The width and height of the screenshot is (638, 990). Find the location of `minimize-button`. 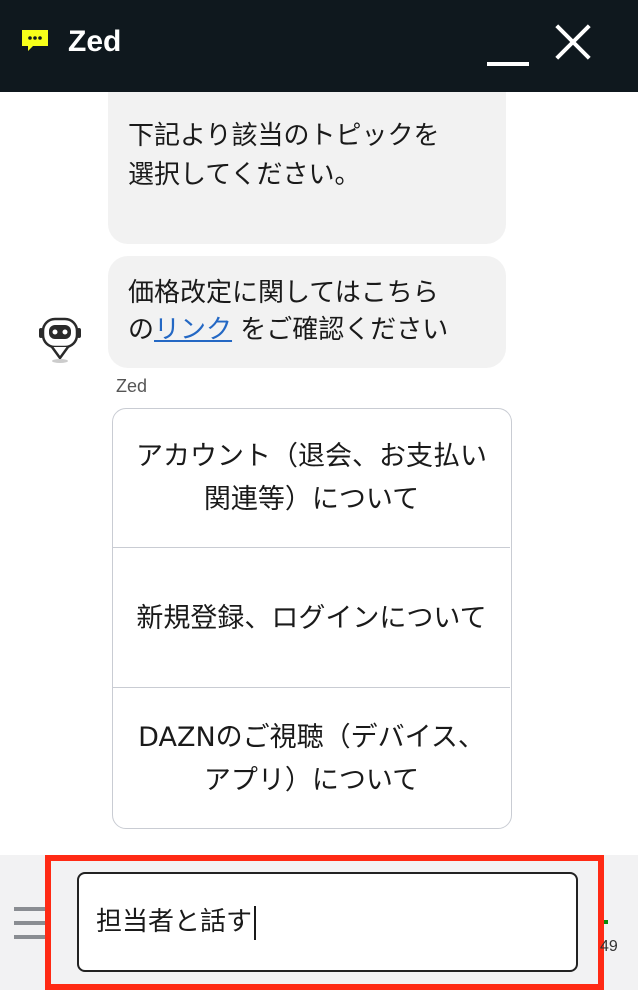

minimize-button is located at coordinates (508, 48).